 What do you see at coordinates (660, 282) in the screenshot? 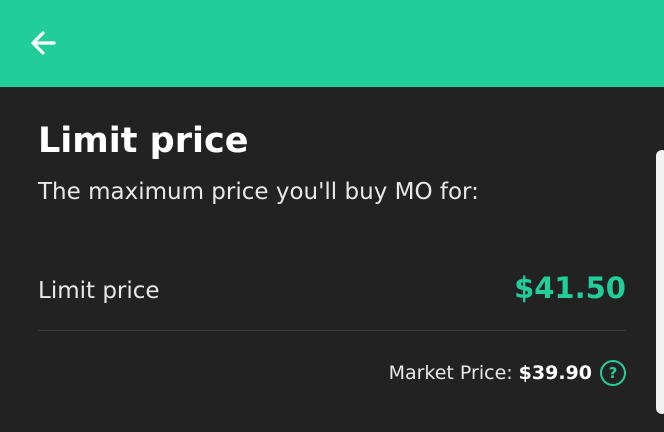
I see `scrollbar-thumb` at bounding box center [660, 282].